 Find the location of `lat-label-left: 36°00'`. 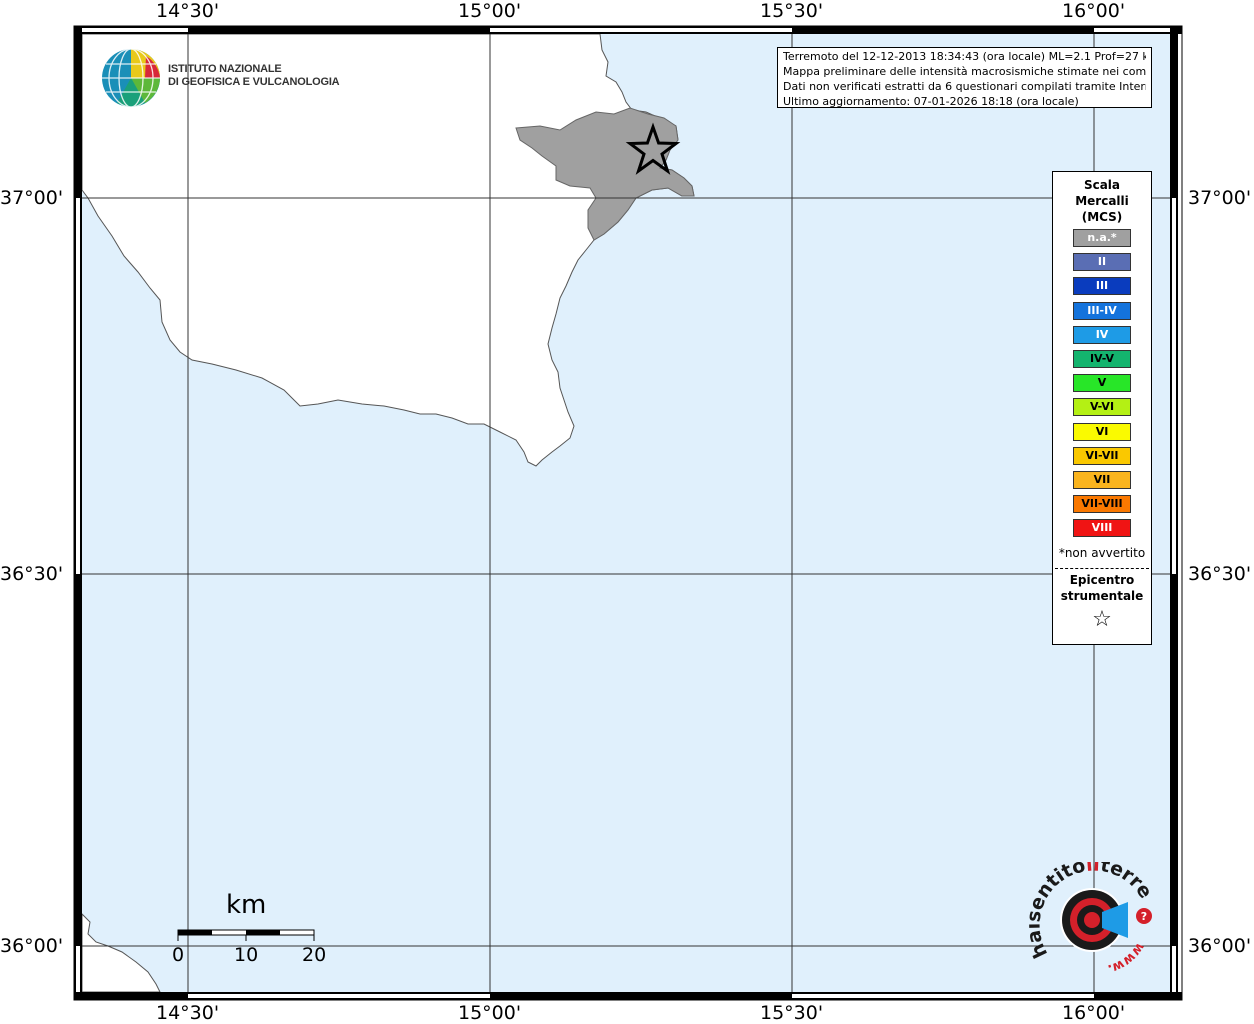

lat-label-left: 36°00' is located at coordinates (32, 946).